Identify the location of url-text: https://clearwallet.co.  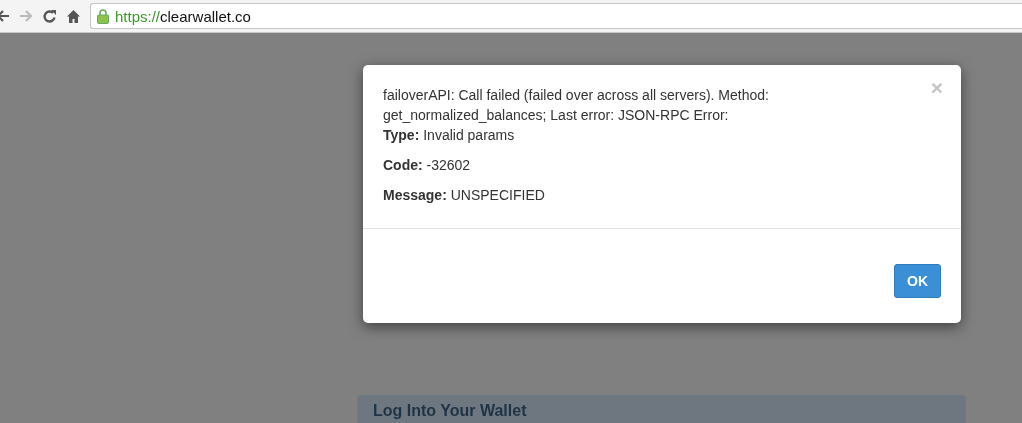
(183, 16).